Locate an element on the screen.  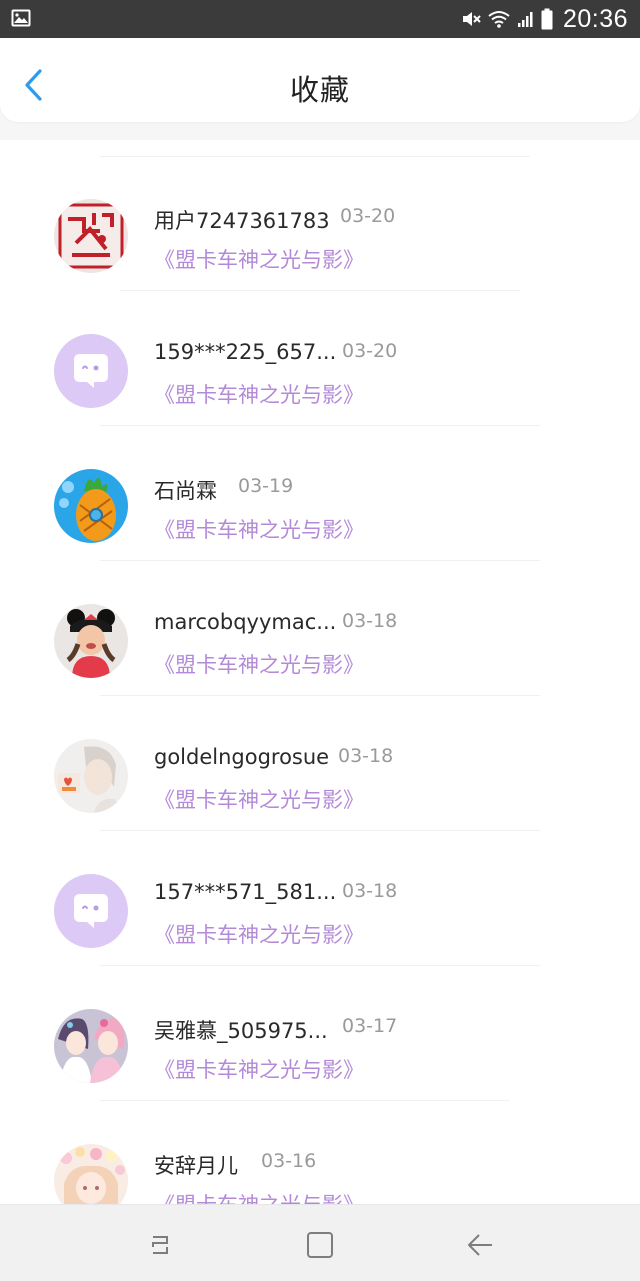
list-item: goldelngogrosue 03-18 《盟卡车神之光与影》 is located at coordinates (320, 747).